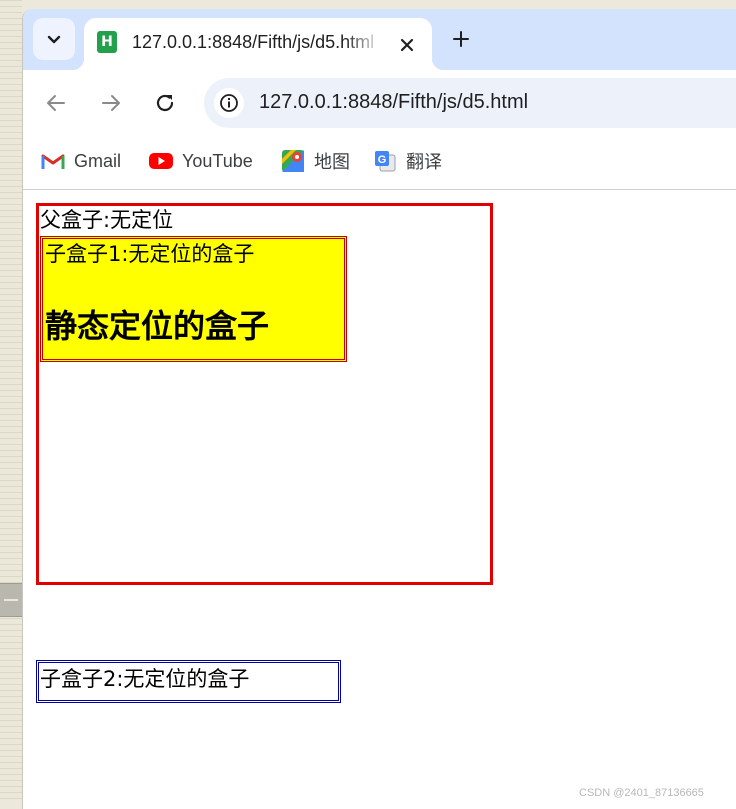 Image resolution: width=736 pixels, height=809 pixels. What do you see at coordinates (107, 220) in the screenshot?
I see `parent-box-label: 父盒子:无定位` at bounding box center [107, 220].